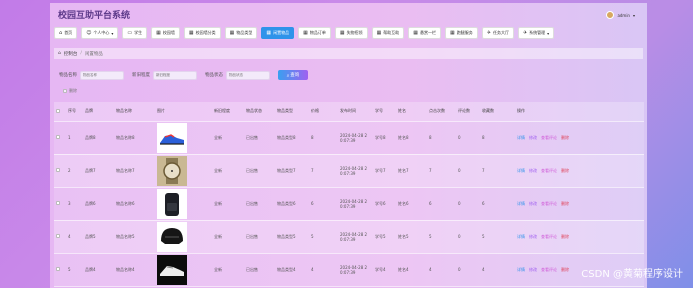  I want to click on favs-cell: 8, so click(497, 138).